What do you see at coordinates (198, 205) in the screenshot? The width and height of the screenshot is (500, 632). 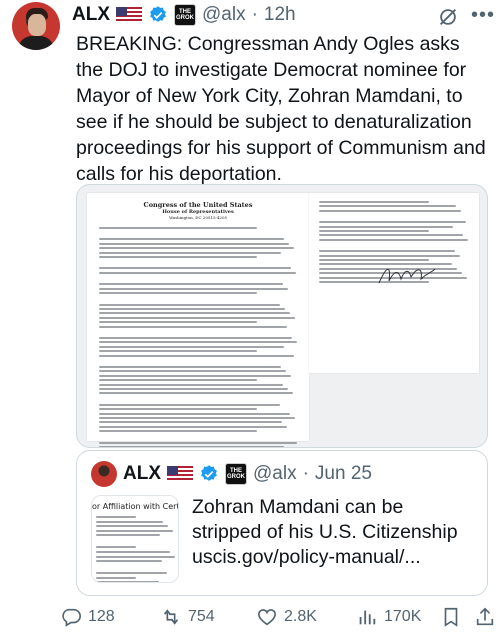 I see `letterhead-title: Congress of the United States` at bounding box center [198, 205].